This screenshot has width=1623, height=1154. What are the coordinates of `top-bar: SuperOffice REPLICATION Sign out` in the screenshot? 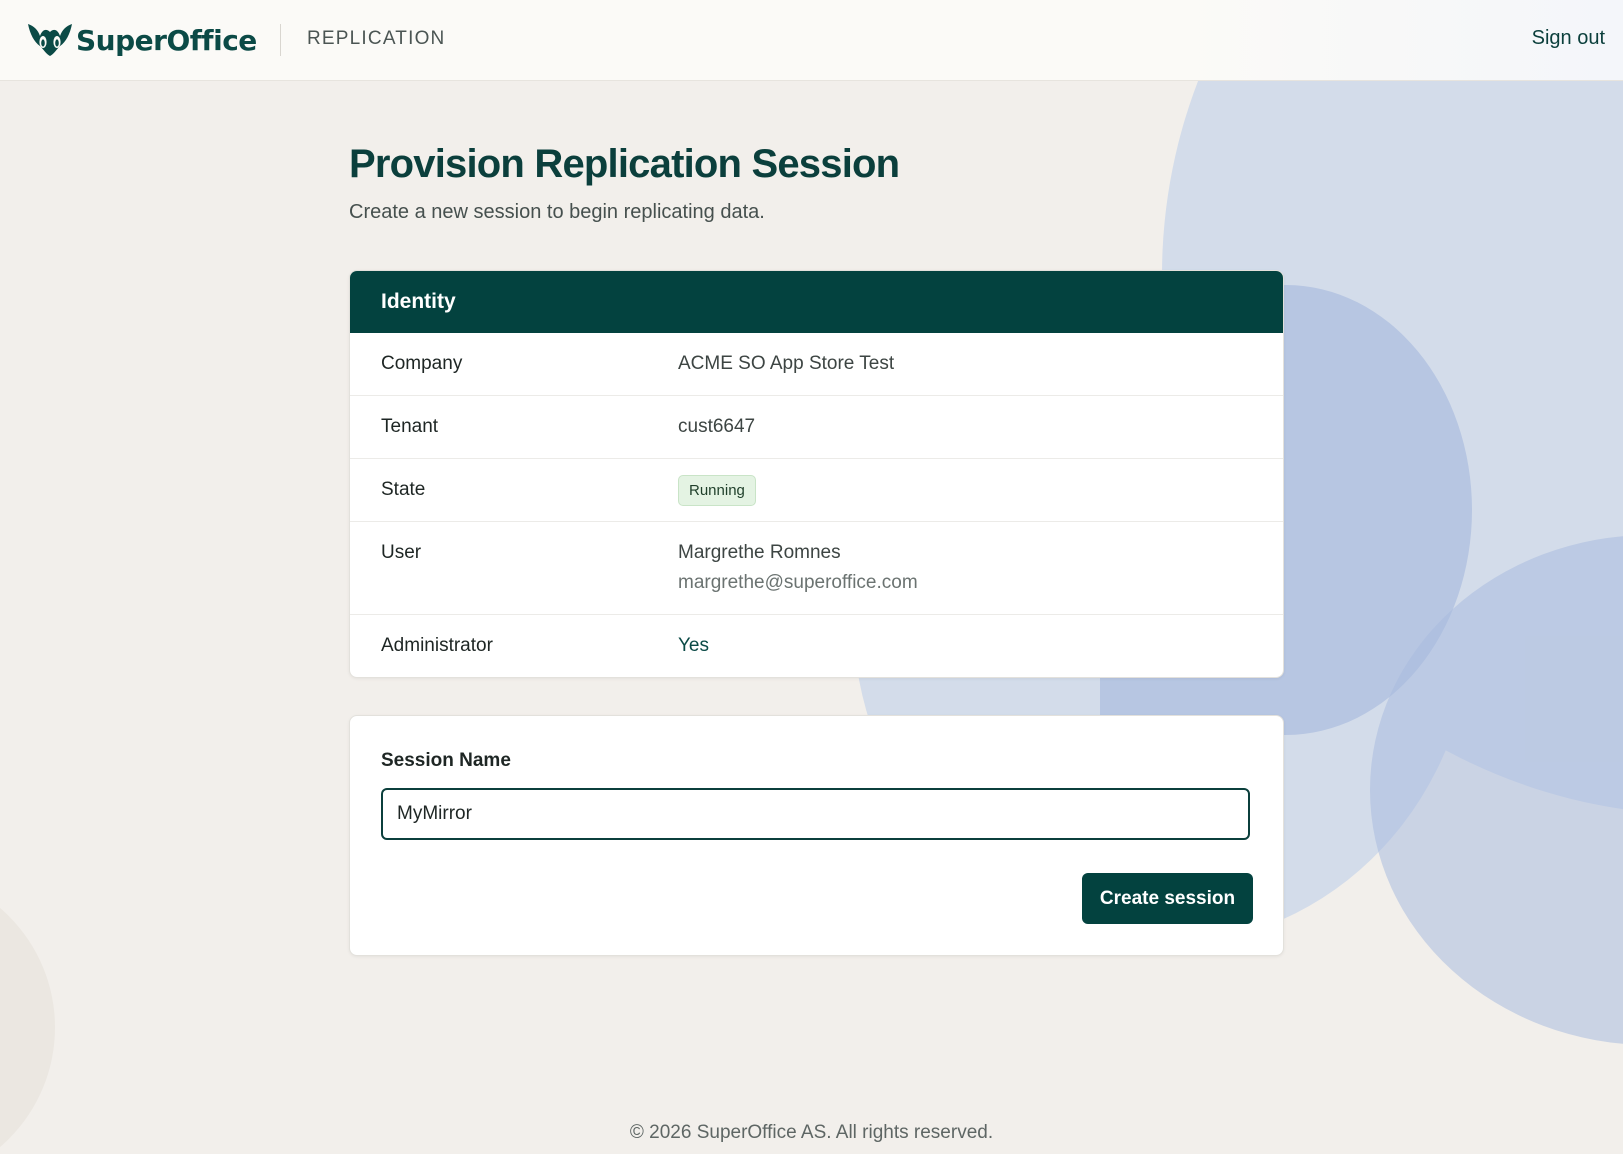 It's located at (811, 40).